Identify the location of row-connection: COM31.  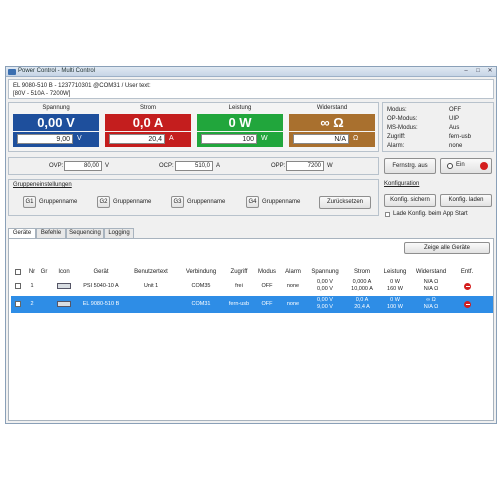
(201, 304).